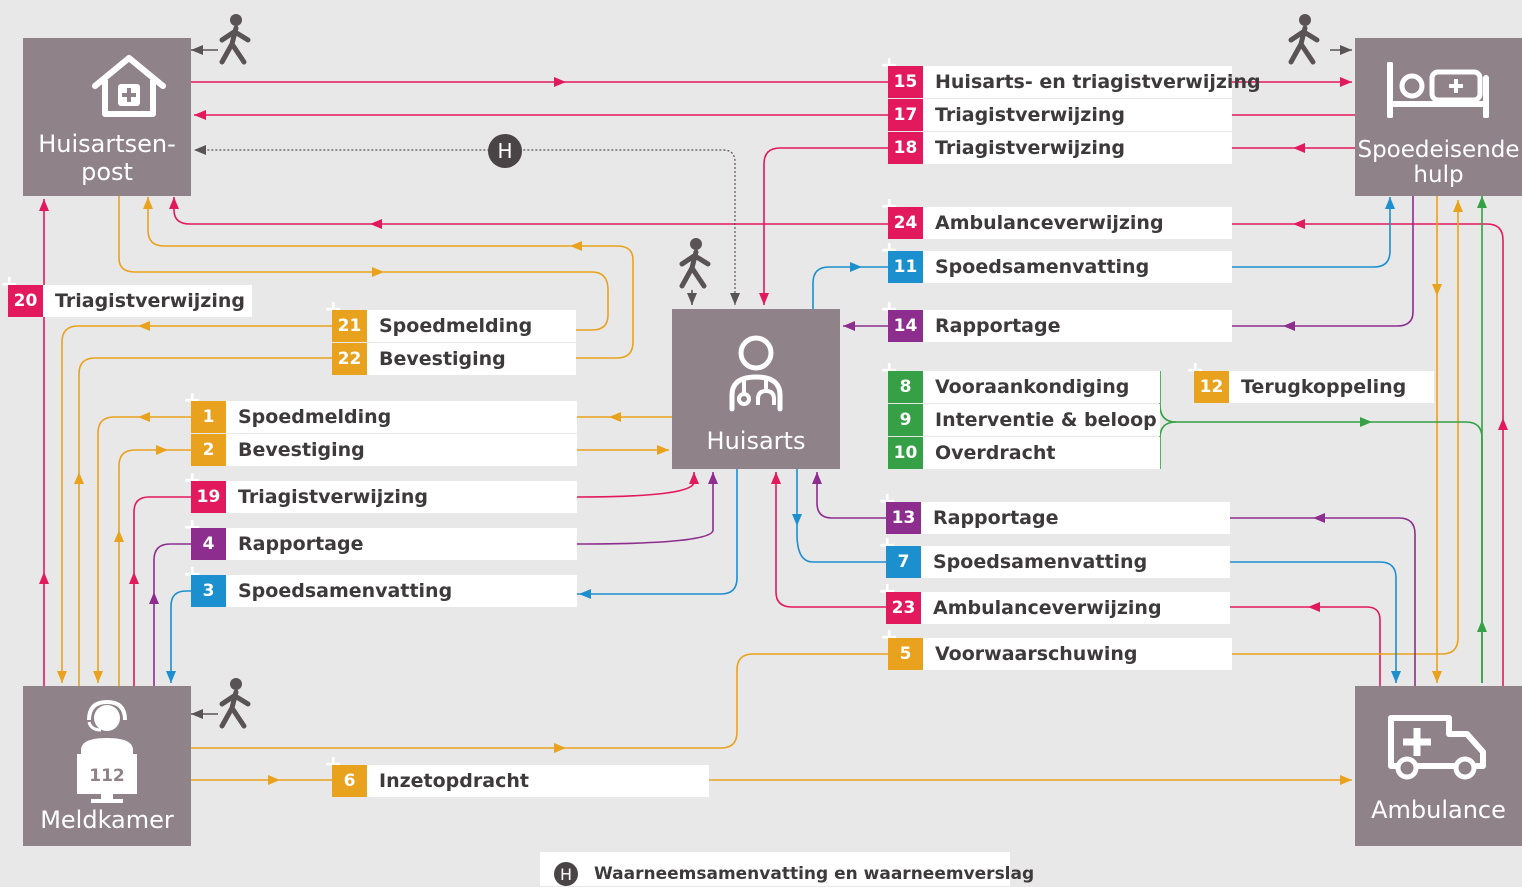  Describe the element at coordinates (1032, 387) in the screenshot. I see `flow-8-label: Vooraankondiging` at that location.